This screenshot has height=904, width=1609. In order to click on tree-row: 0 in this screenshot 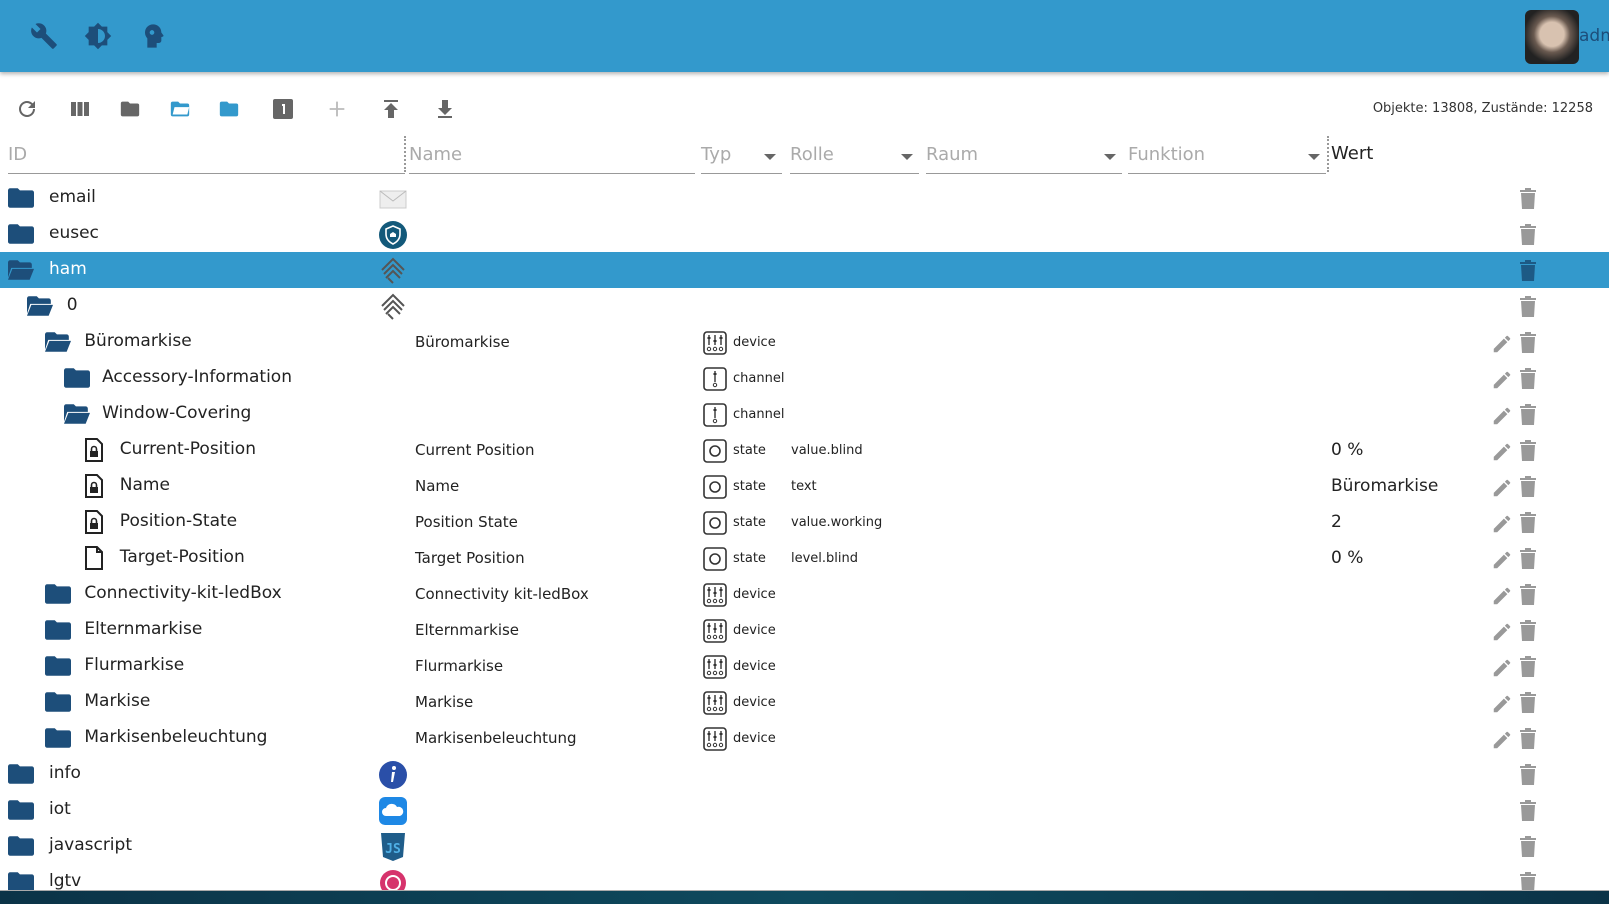, I will do `click(804, 306)`.